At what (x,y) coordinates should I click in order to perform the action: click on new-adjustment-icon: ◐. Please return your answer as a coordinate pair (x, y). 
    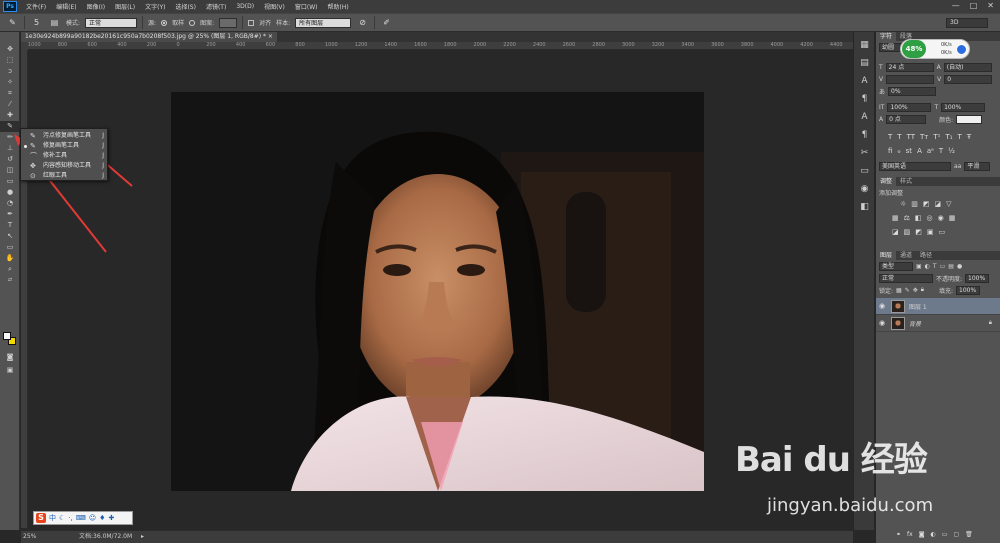
    Looking at the image, I should click on (933, 534).